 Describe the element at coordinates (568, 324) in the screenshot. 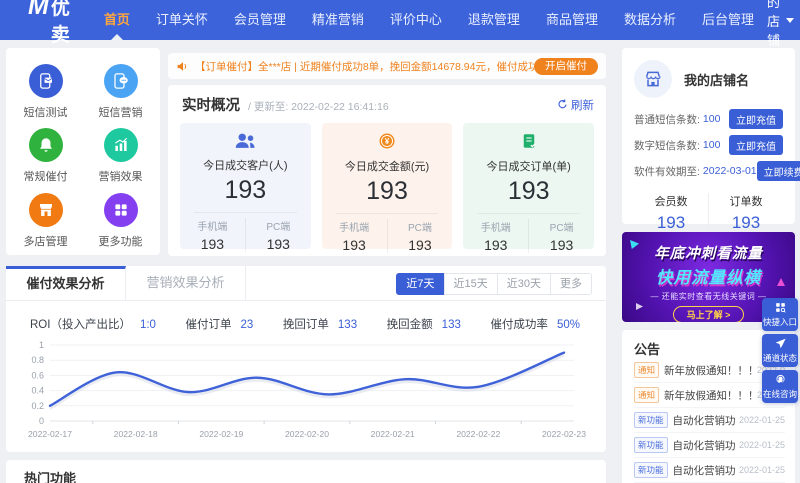

I see `metric-success-rate-value: 50%` at that location.